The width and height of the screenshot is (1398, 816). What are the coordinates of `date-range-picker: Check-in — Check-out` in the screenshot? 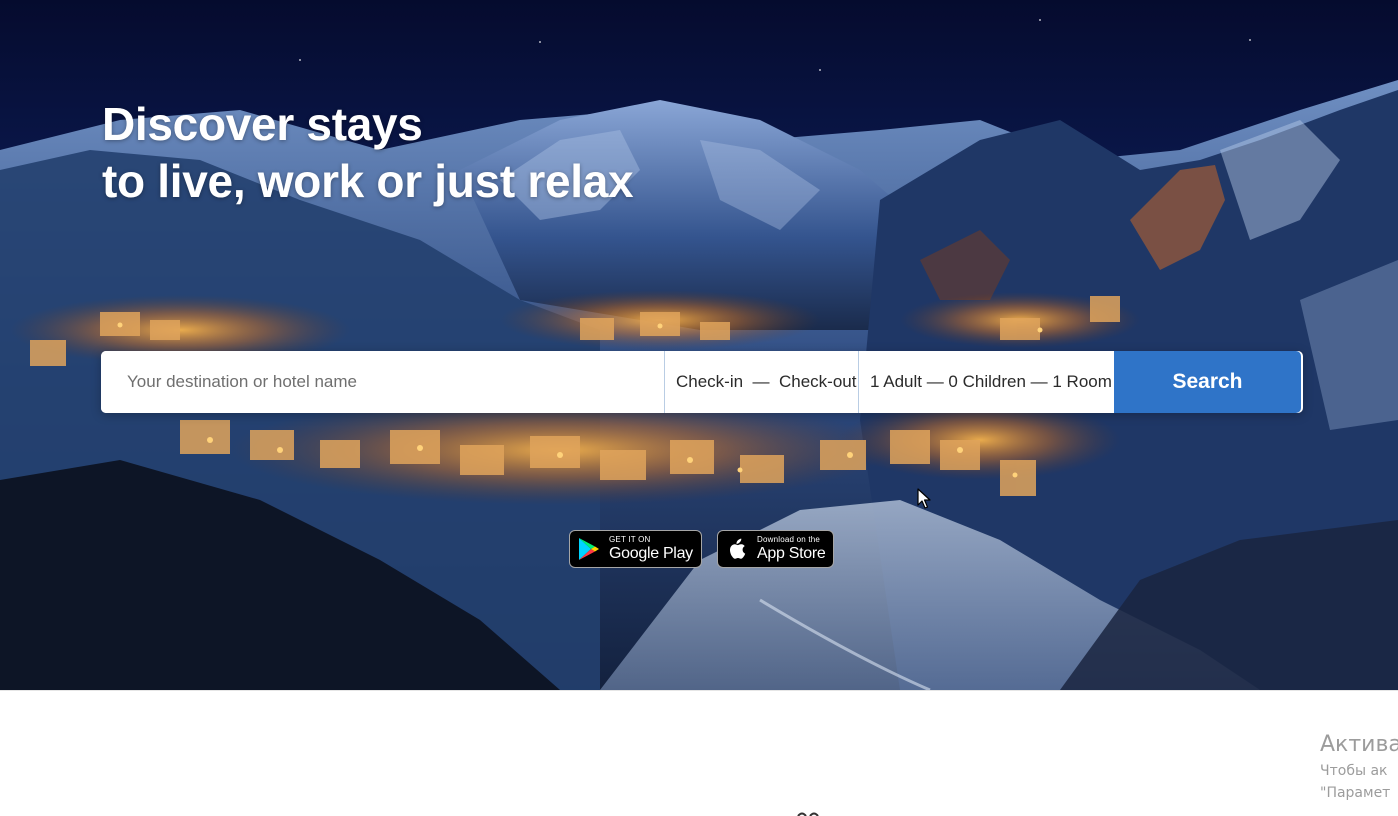 It's located at (761, 382).